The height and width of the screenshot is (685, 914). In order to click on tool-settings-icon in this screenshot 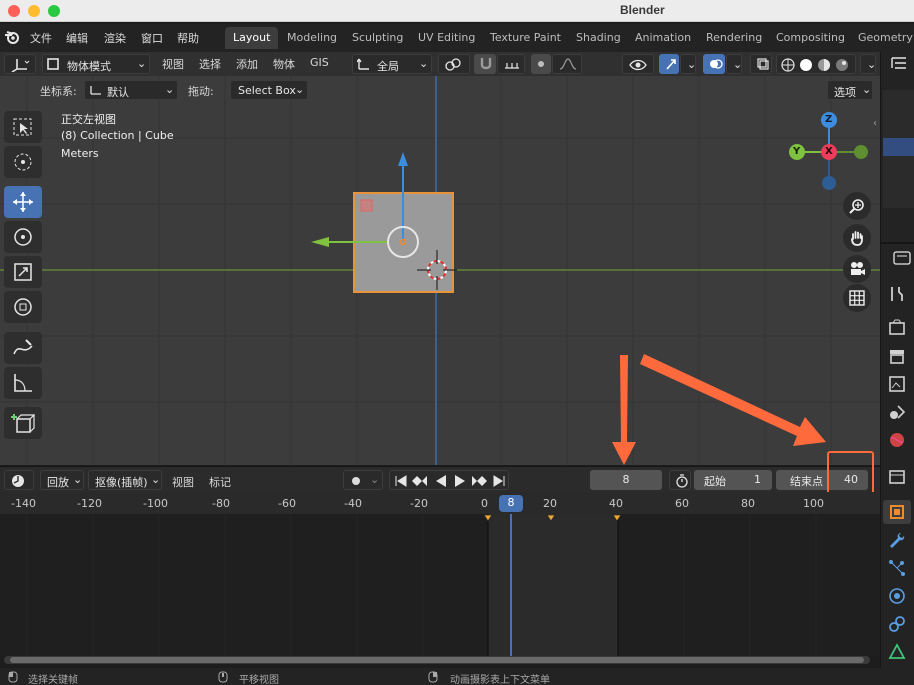, I will do `click(897, 294)`.